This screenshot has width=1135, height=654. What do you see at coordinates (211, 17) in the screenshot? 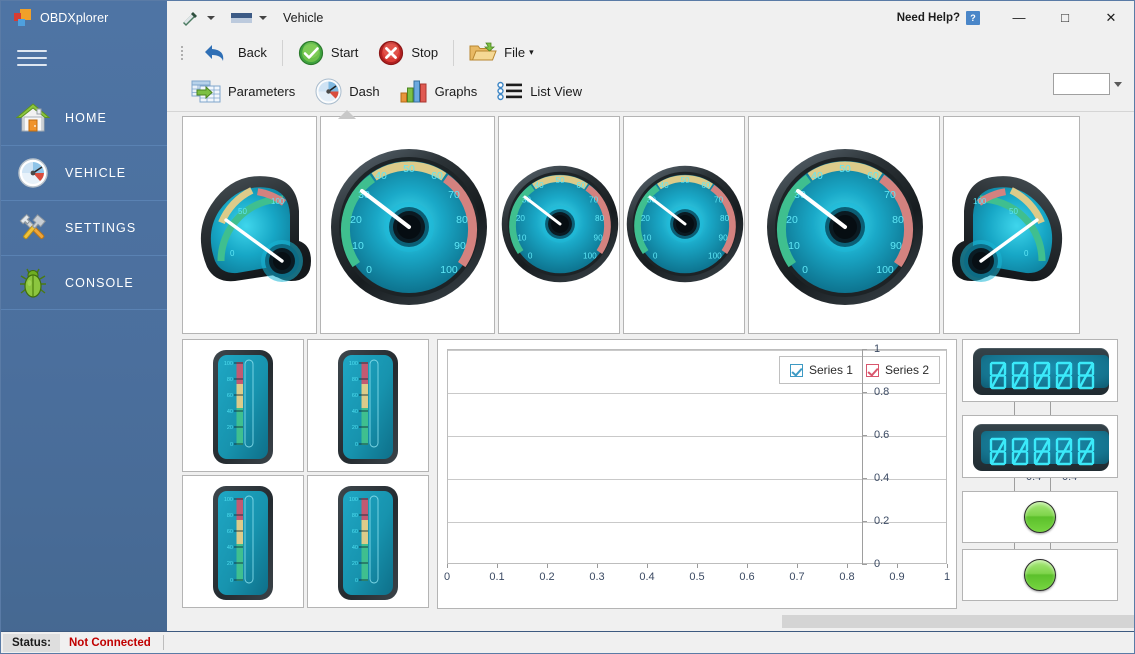
I see `quick-access-caret-icon` at bounding box center [211, 17].